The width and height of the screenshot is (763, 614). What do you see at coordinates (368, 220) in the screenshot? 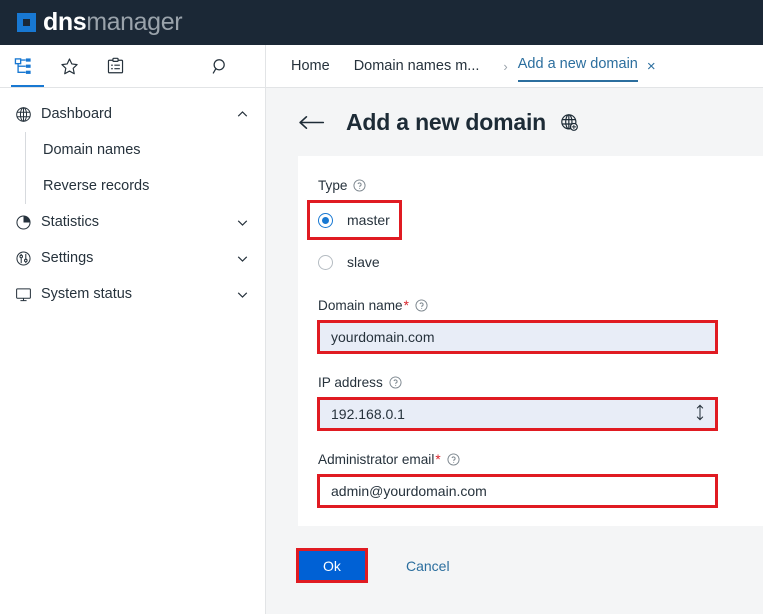
I see `radio-master-label: master` at bounding box center [368, 220].